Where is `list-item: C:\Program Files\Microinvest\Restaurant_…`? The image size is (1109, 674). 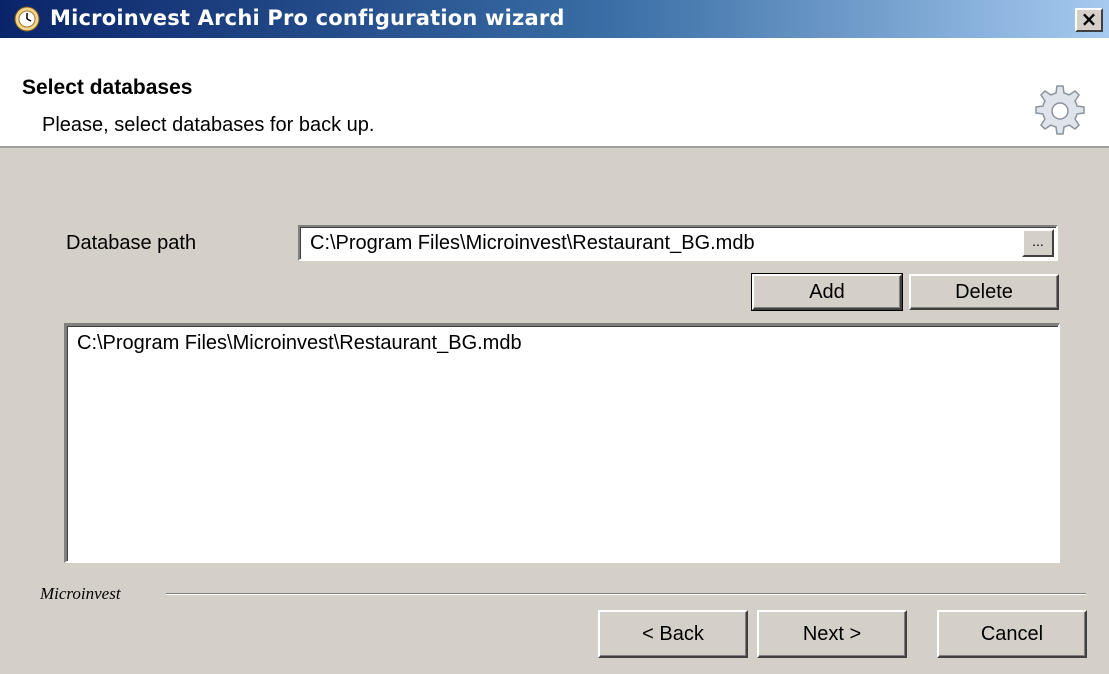
list-item: C:\Program Files\Microinvest\Restaurant_… is located at coordinates (299, 343).